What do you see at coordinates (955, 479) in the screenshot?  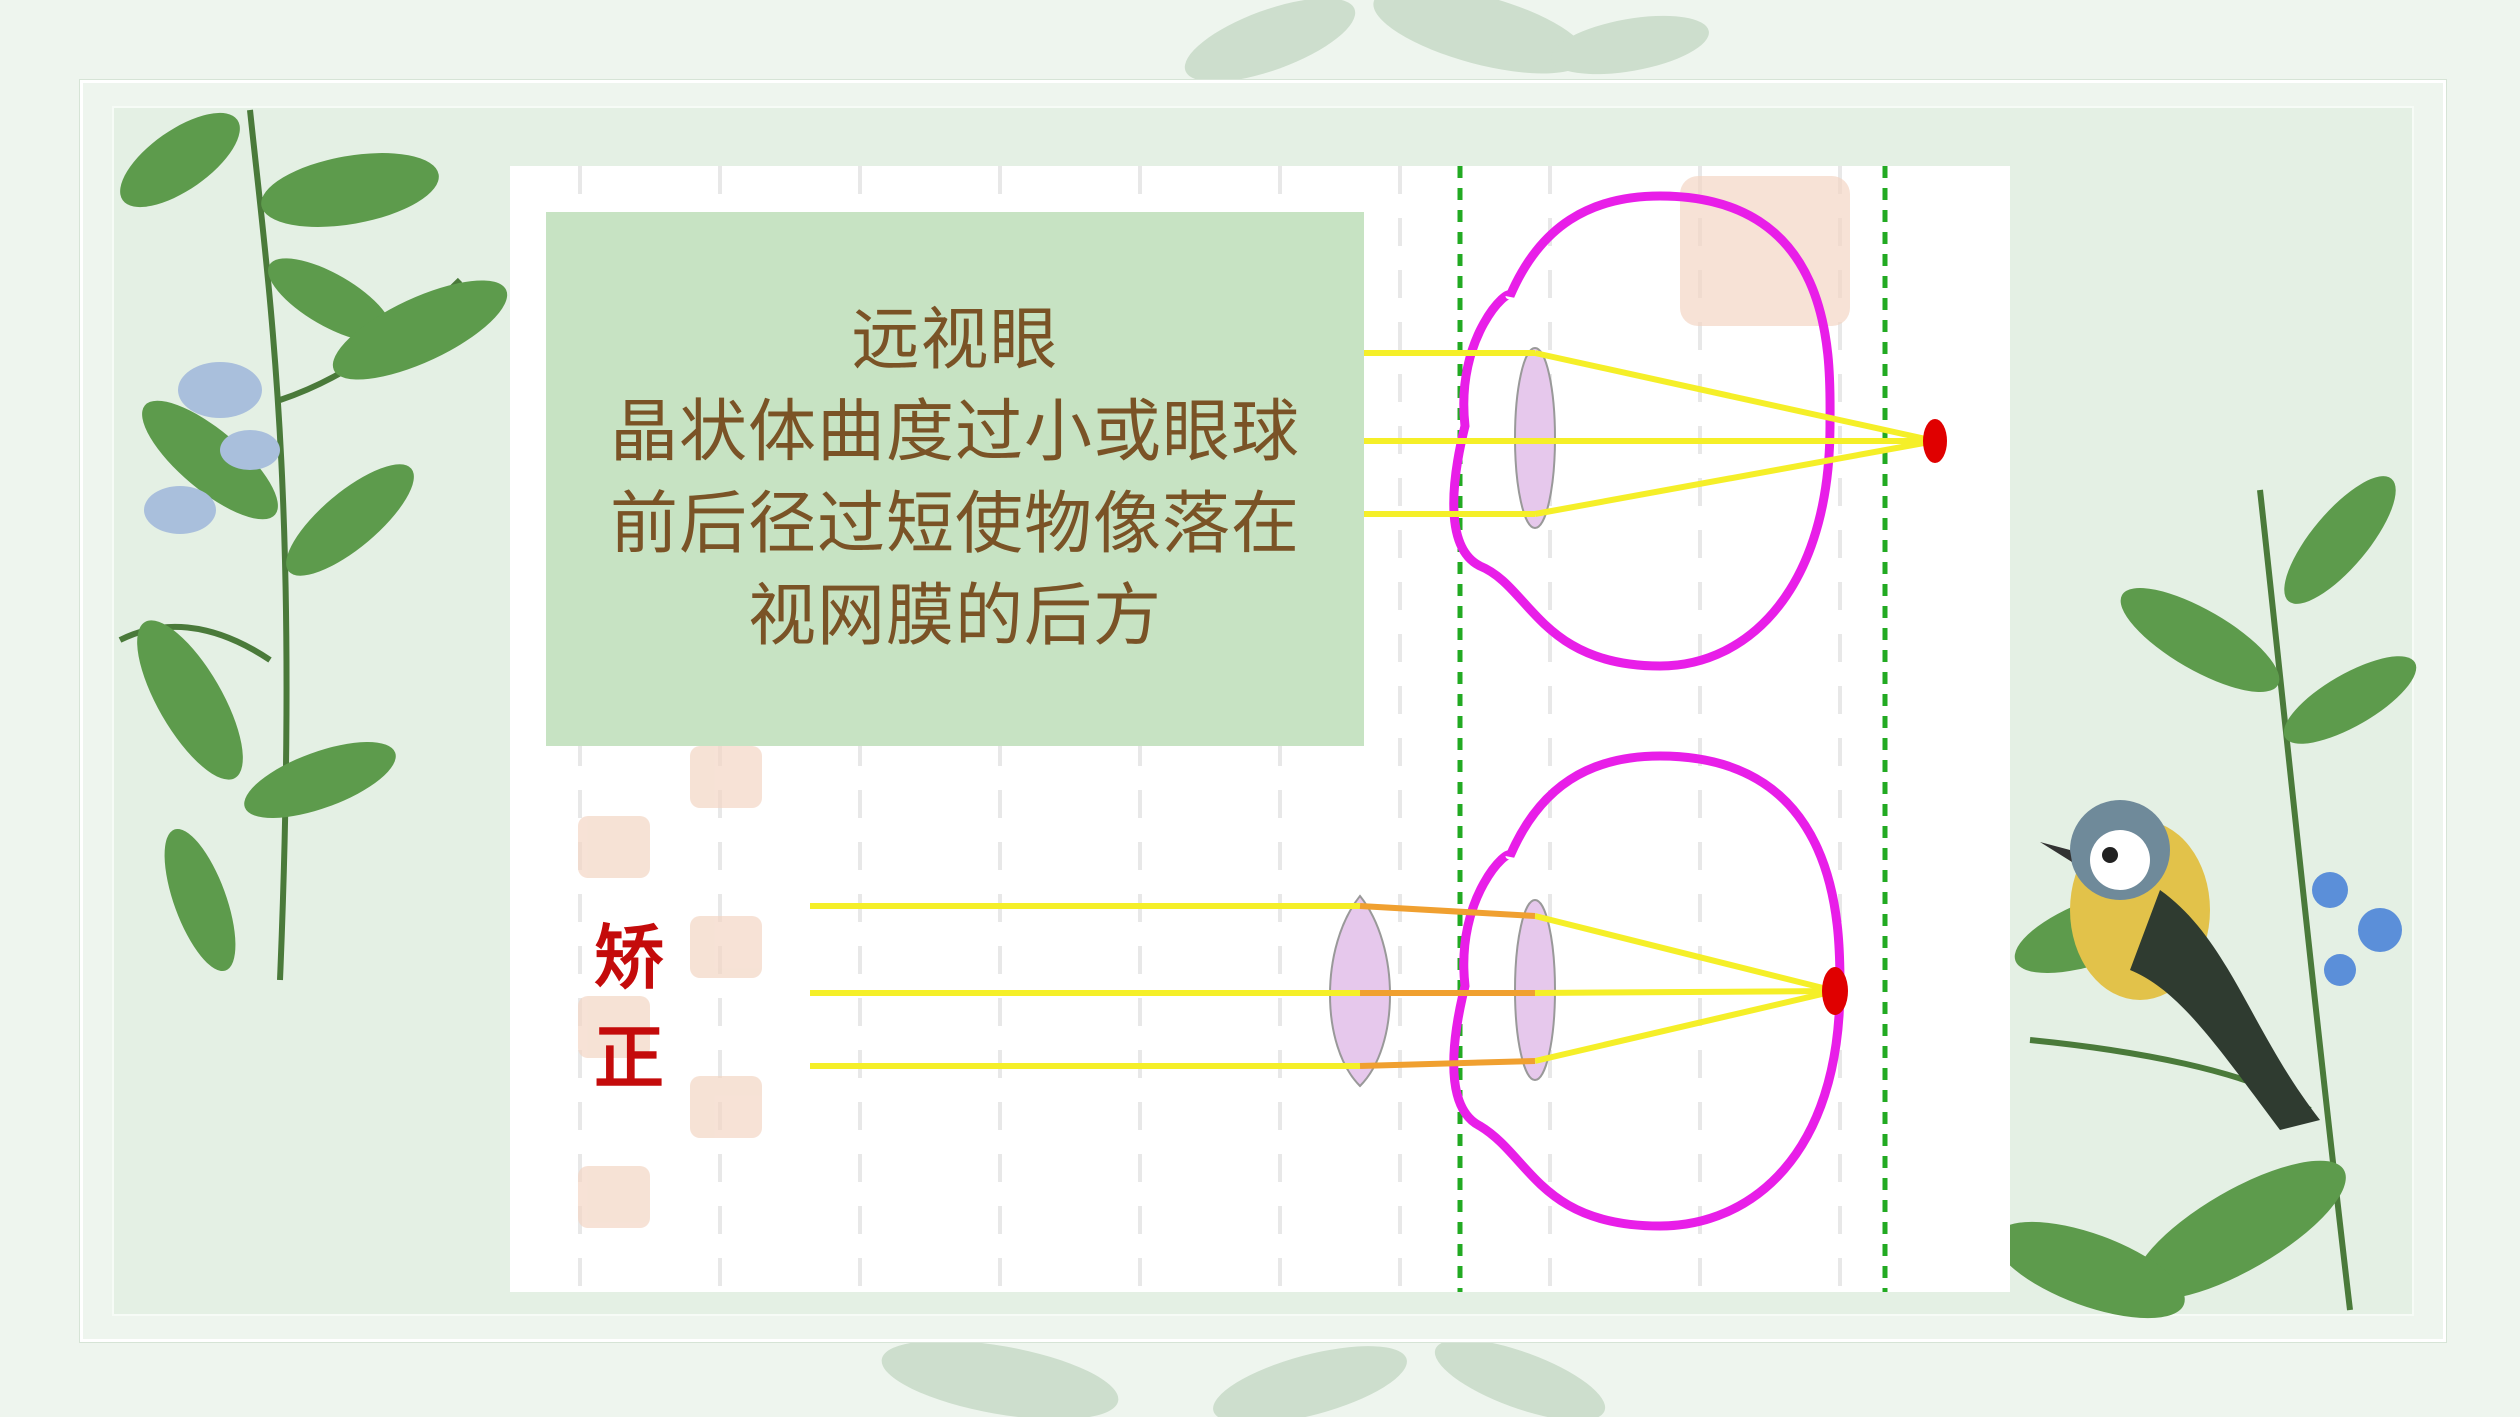 I see `hyperopia-info-box: 远视眼 晶状体曲度过小或眼球 前后径过短使物像落在 视网膜的后方` at bounding box center [955, 479].